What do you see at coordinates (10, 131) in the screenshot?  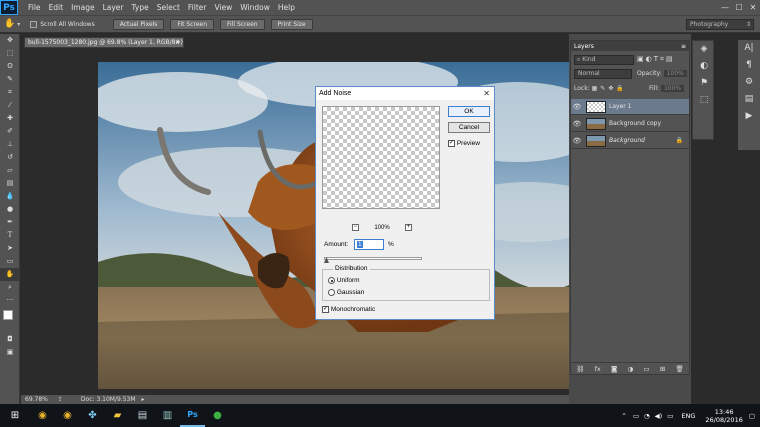 I see `brush-tool-icon: ✐` at bounding box center [10, 131].